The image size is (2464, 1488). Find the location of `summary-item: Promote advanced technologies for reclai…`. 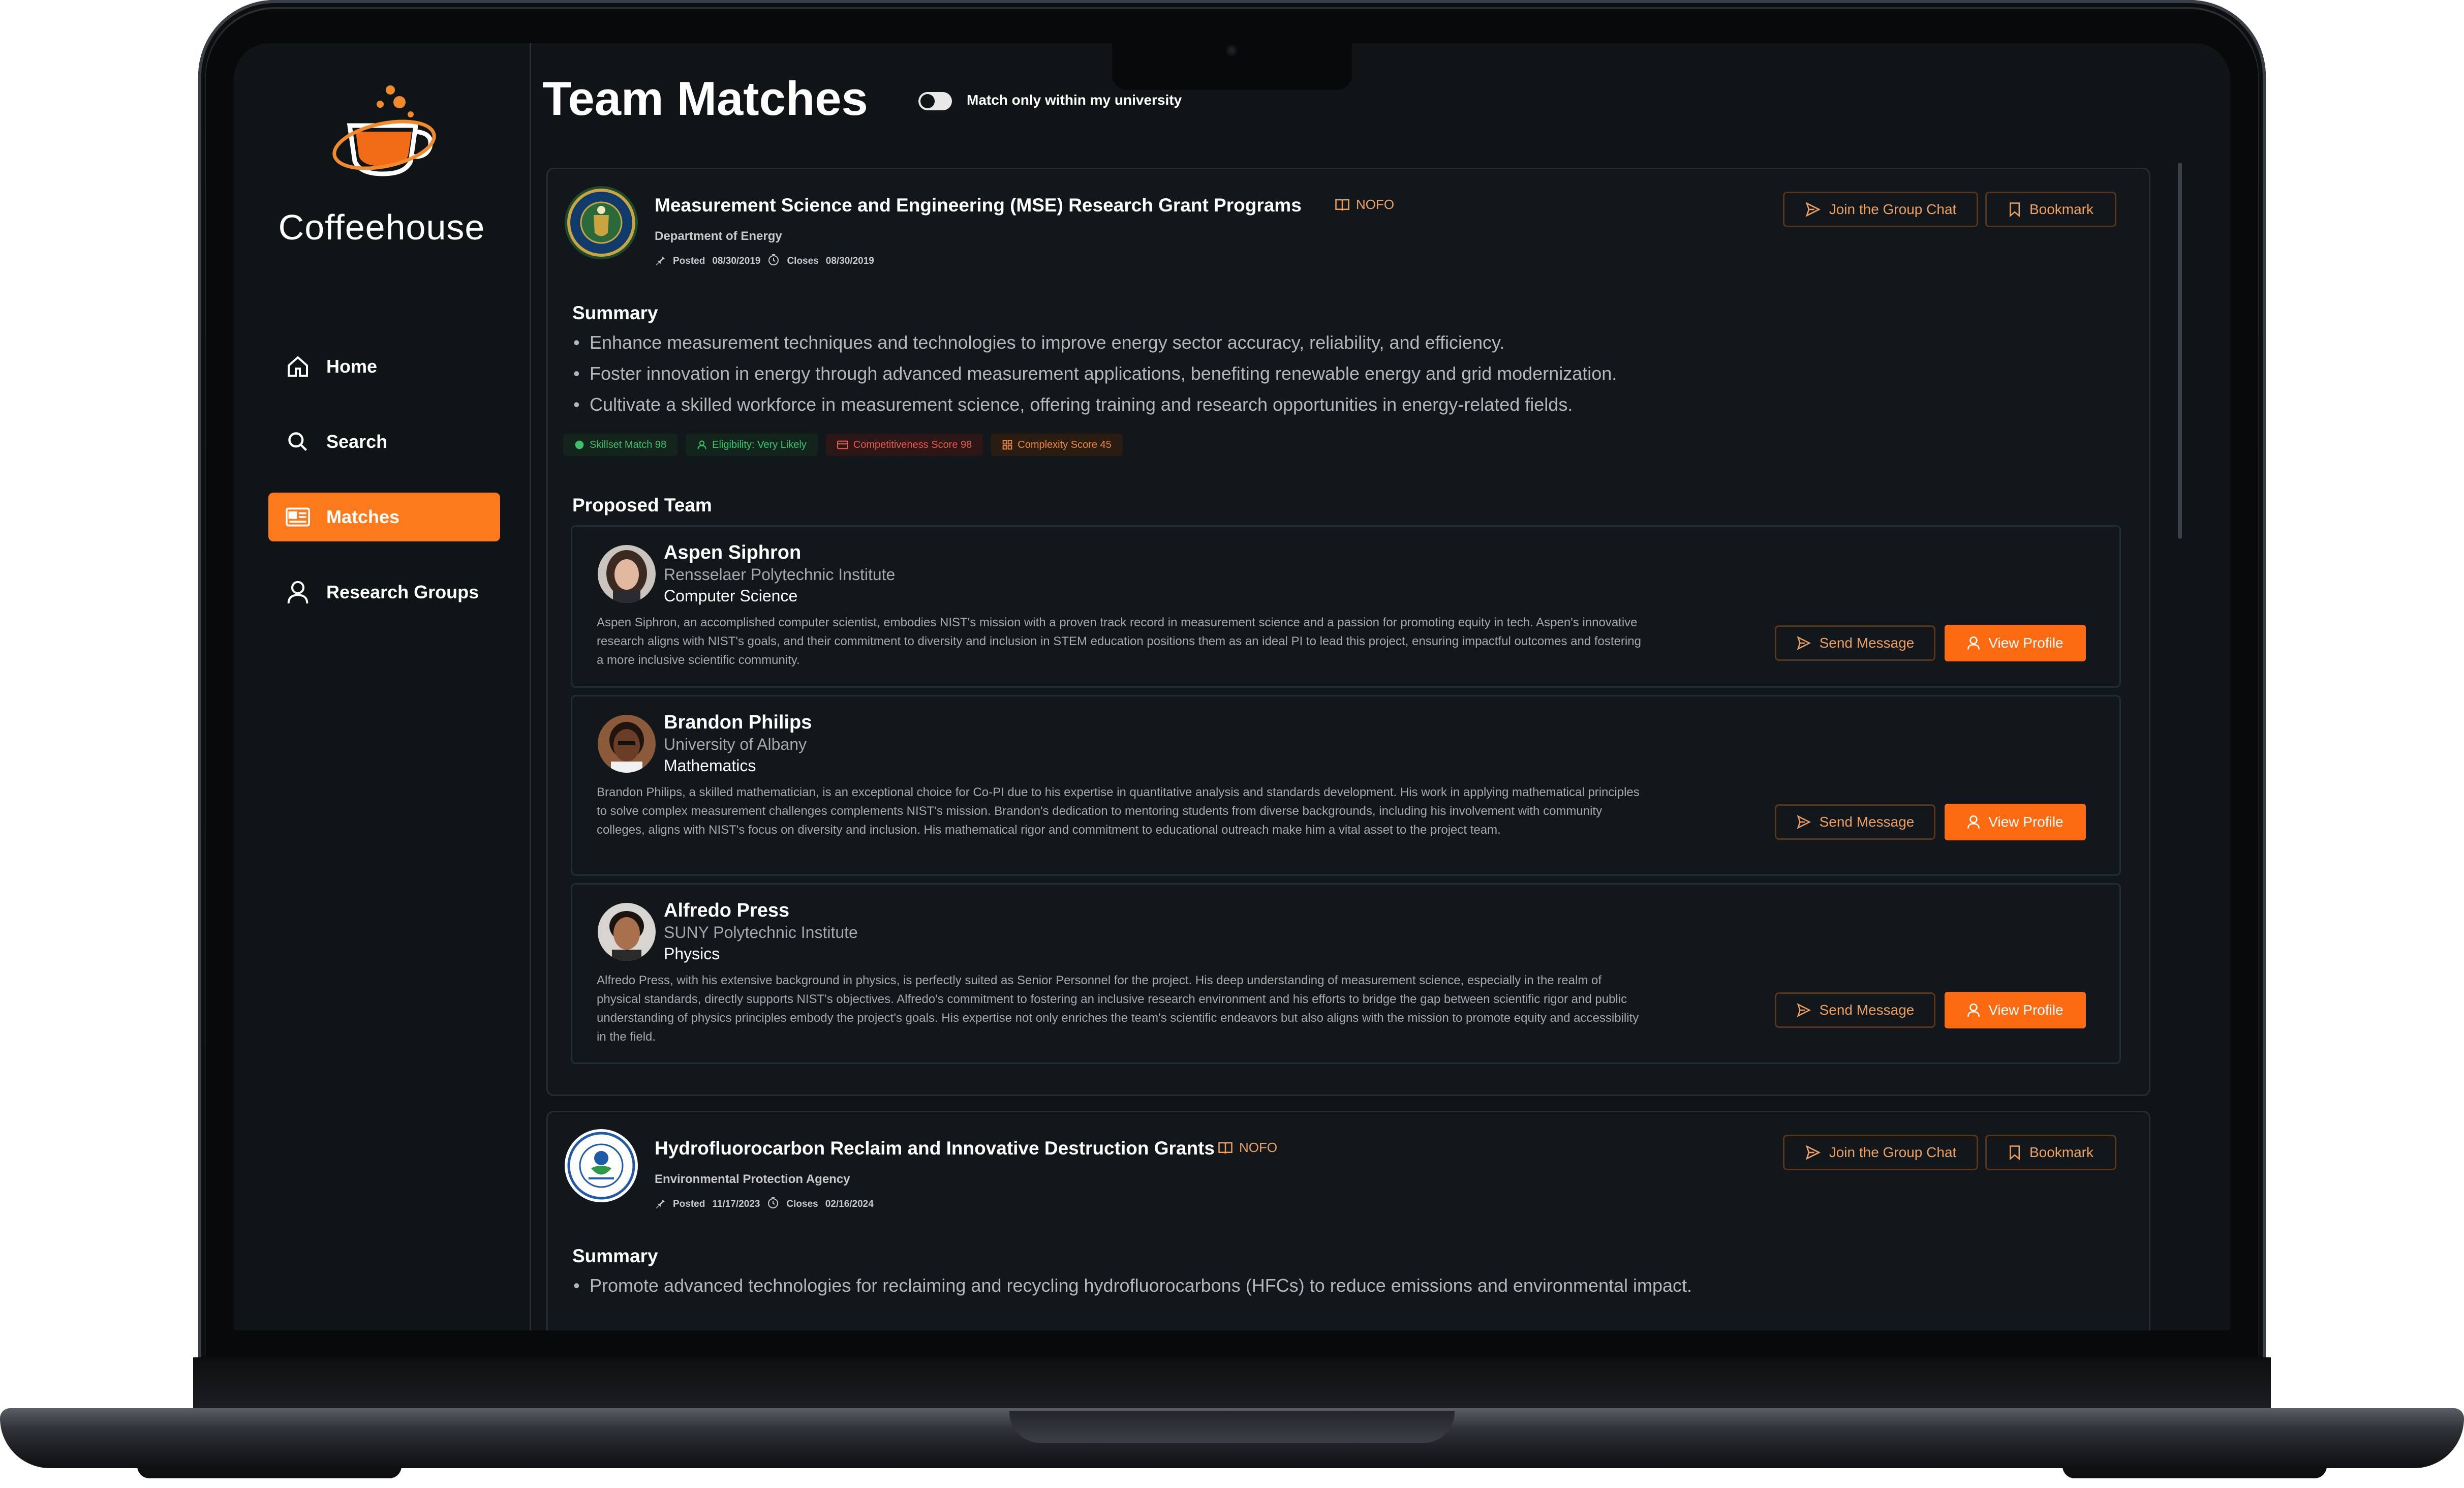

summary-item: Promote advanced technologies for reclai… is located at coordinates (1132, 1285).